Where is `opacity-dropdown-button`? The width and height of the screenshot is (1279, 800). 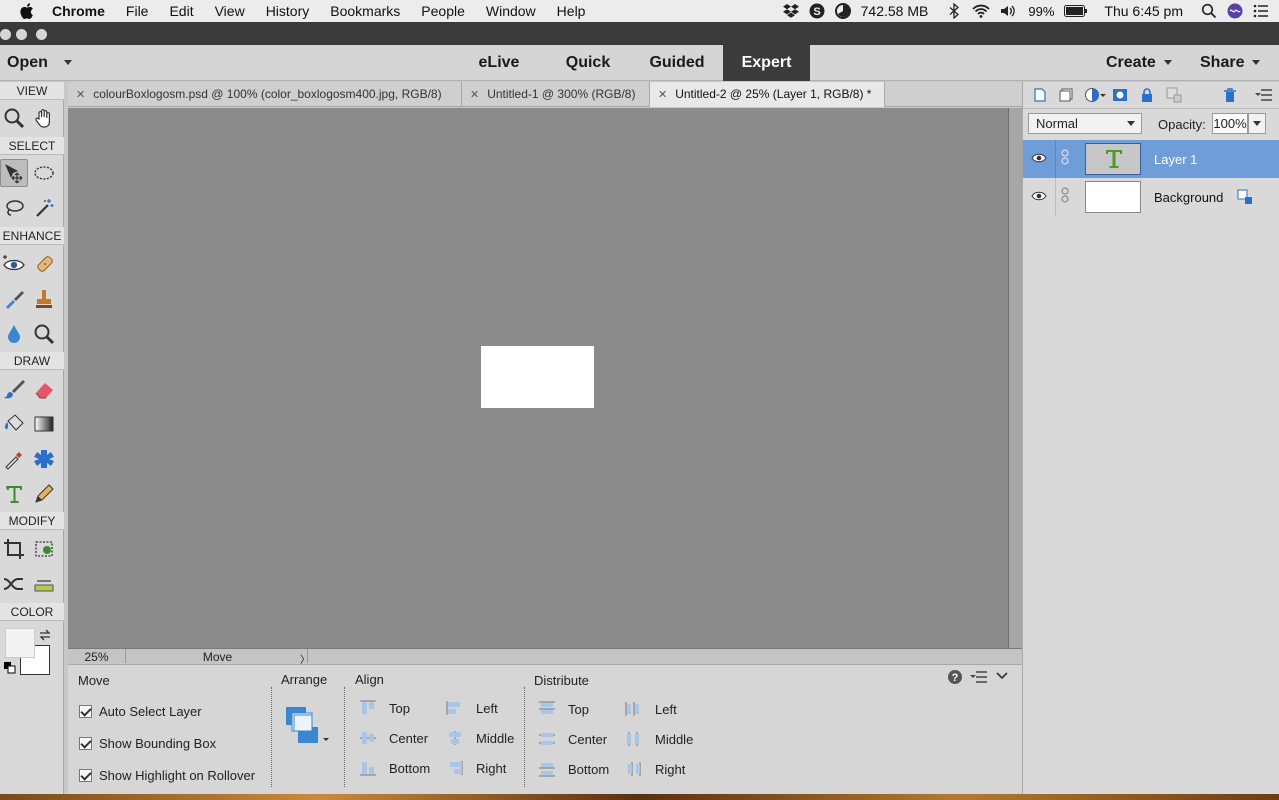 opacity-dropdown-button is located at coordinates (1257, 123).